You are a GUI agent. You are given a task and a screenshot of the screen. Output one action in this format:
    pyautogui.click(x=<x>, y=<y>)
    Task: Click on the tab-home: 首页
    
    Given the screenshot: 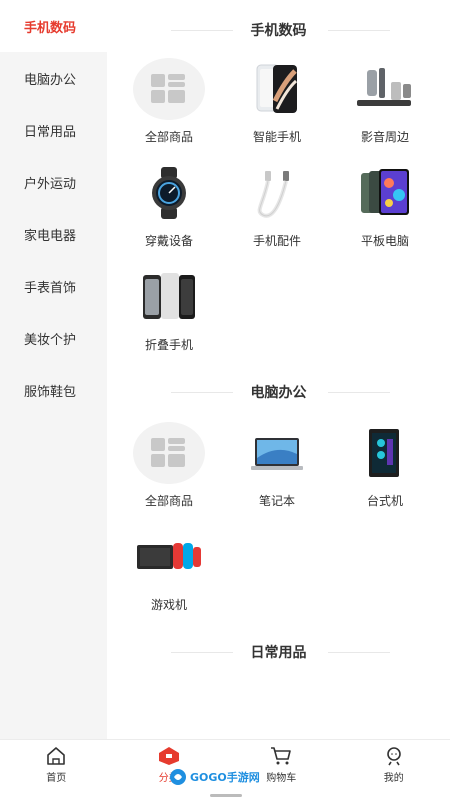 What is the action you would take?
    pyautogui.click(x=56, y=770)
    